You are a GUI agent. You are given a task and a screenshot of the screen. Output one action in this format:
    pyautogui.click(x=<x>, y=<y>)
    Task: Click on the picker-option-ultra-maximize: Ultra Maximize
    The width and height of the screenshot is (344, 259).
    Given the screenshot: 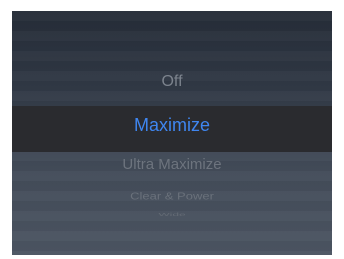 What is the action you would take?
    pyautogui.click(x=172, y=164)
    